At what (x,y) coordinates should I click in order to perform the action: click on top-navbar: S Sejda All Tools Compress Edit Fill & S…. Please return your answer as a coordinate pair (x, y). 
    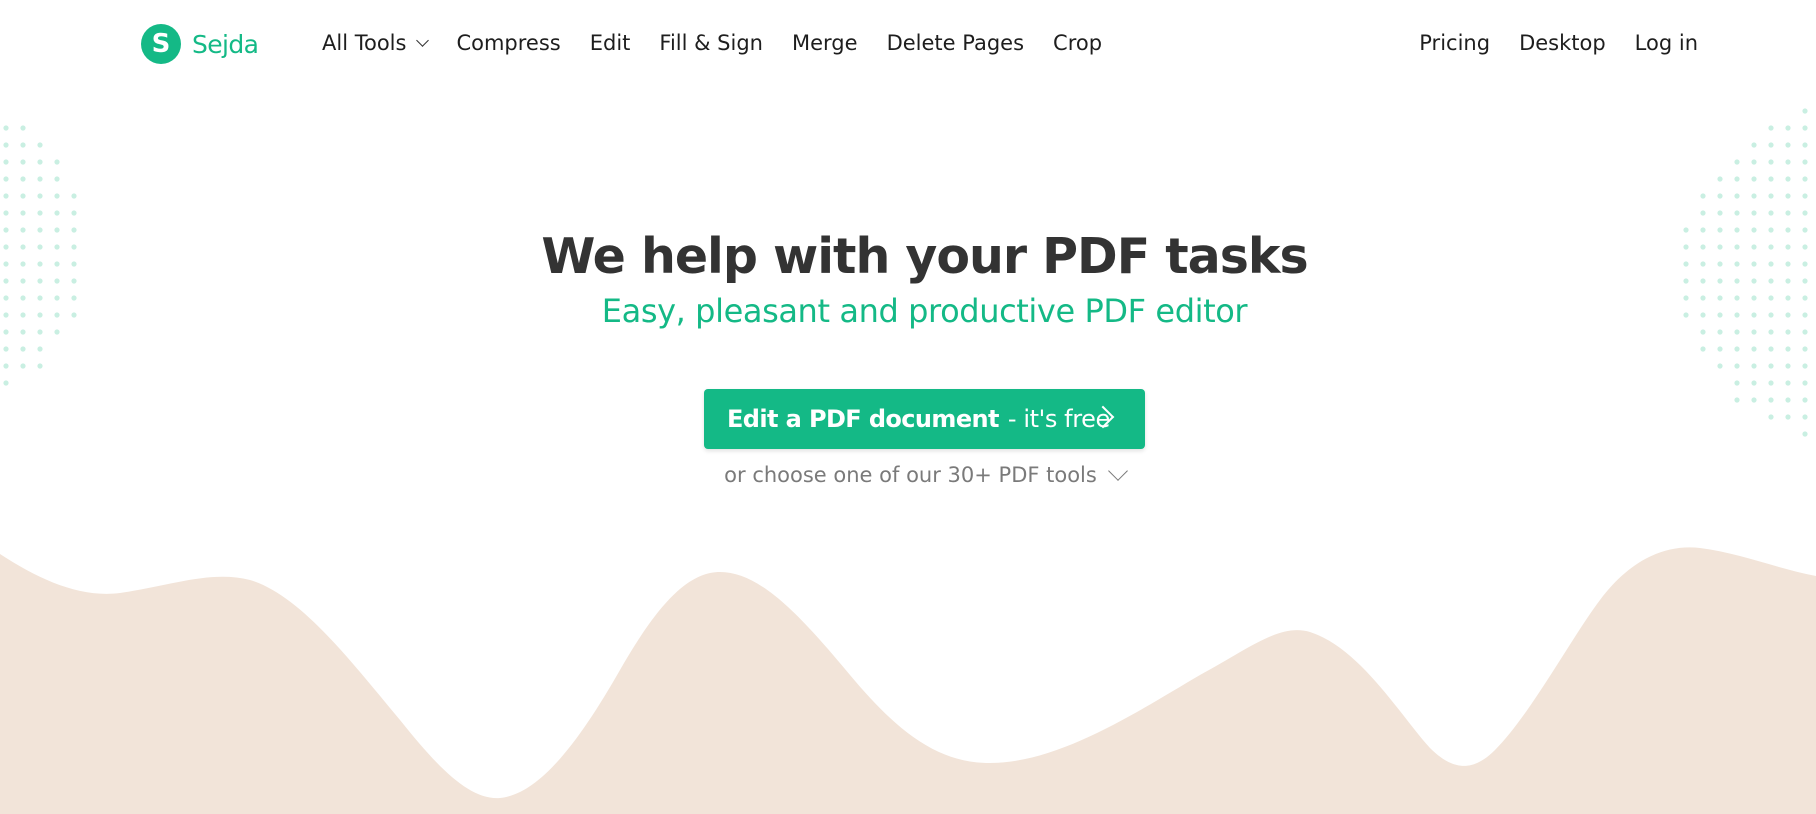
    Looking at the image, I should click on (908, 43).